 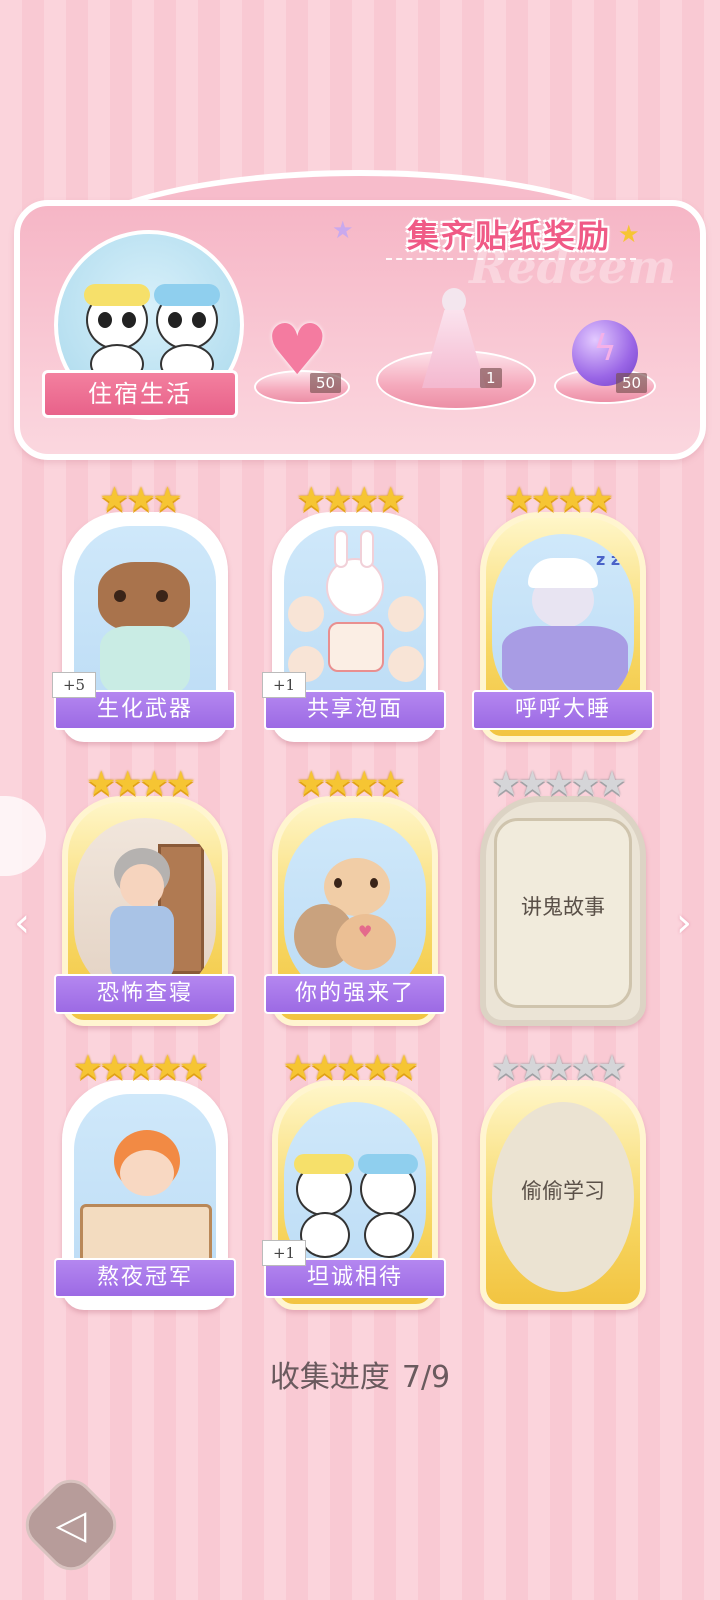 What do you see at coordinates (329, 1377) in the screenshot?
I see `progress-label: 收集进度` at bounding box center [329, 1377].